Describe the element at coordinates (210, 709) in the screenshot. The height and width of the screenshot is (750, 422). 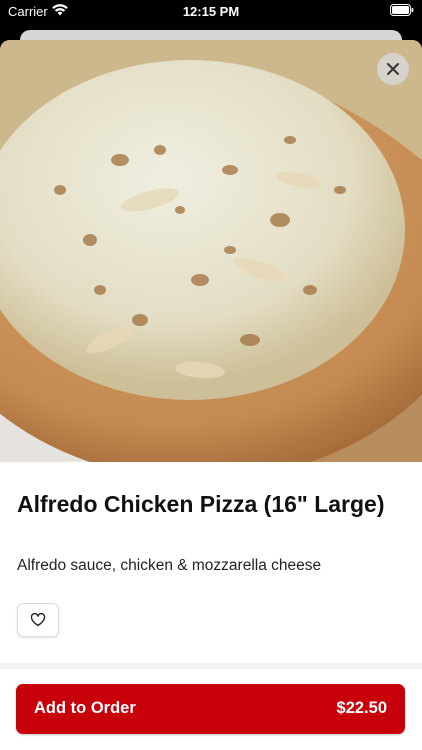
I see `add-to-order-button: Add to Order $22.50` at that location.